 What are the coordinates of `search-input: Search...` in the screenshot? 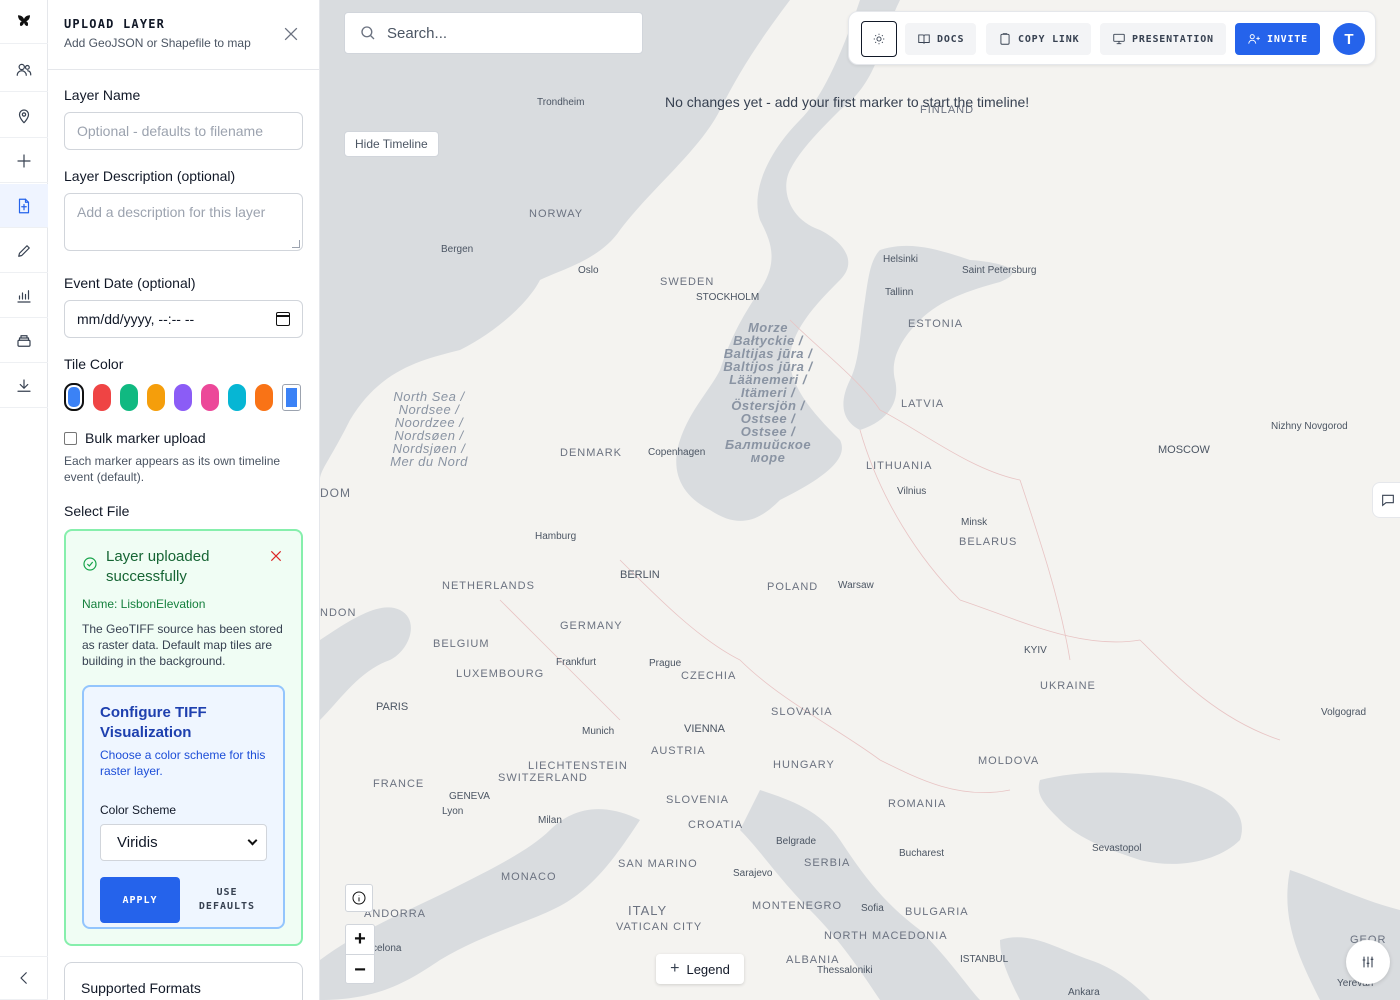 It's located at (493, 33).